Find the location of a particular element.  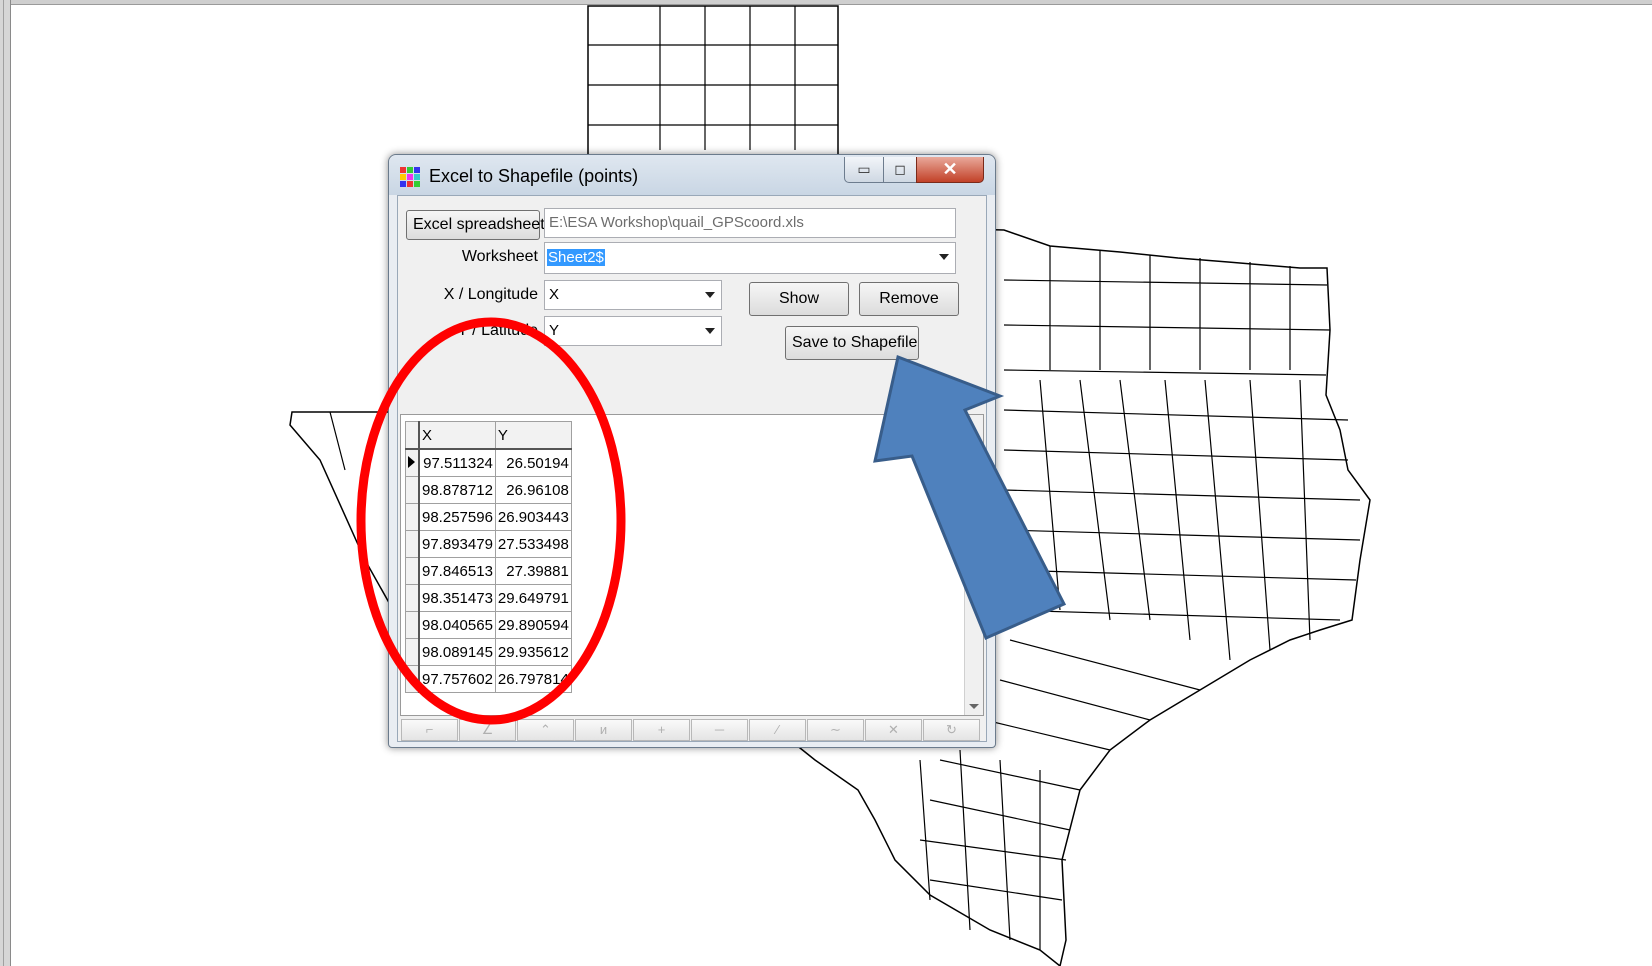

cell-x: 98.257596 is located at coordinates (457, 517).